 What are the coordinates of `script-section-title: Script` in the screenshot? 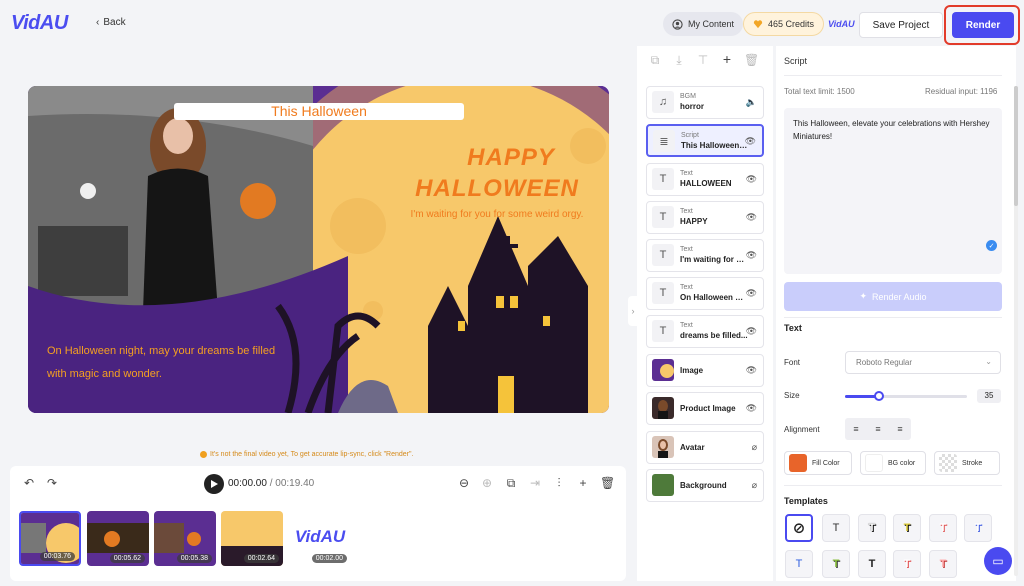 It's located at (796, 61).